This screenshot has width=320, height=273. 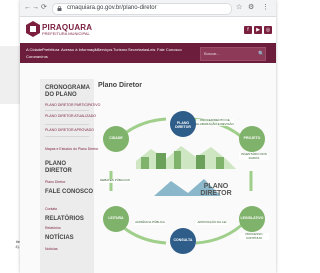 I want to click on nav-item-coronavirus: Coronavírus, so click(x=37, y=56).